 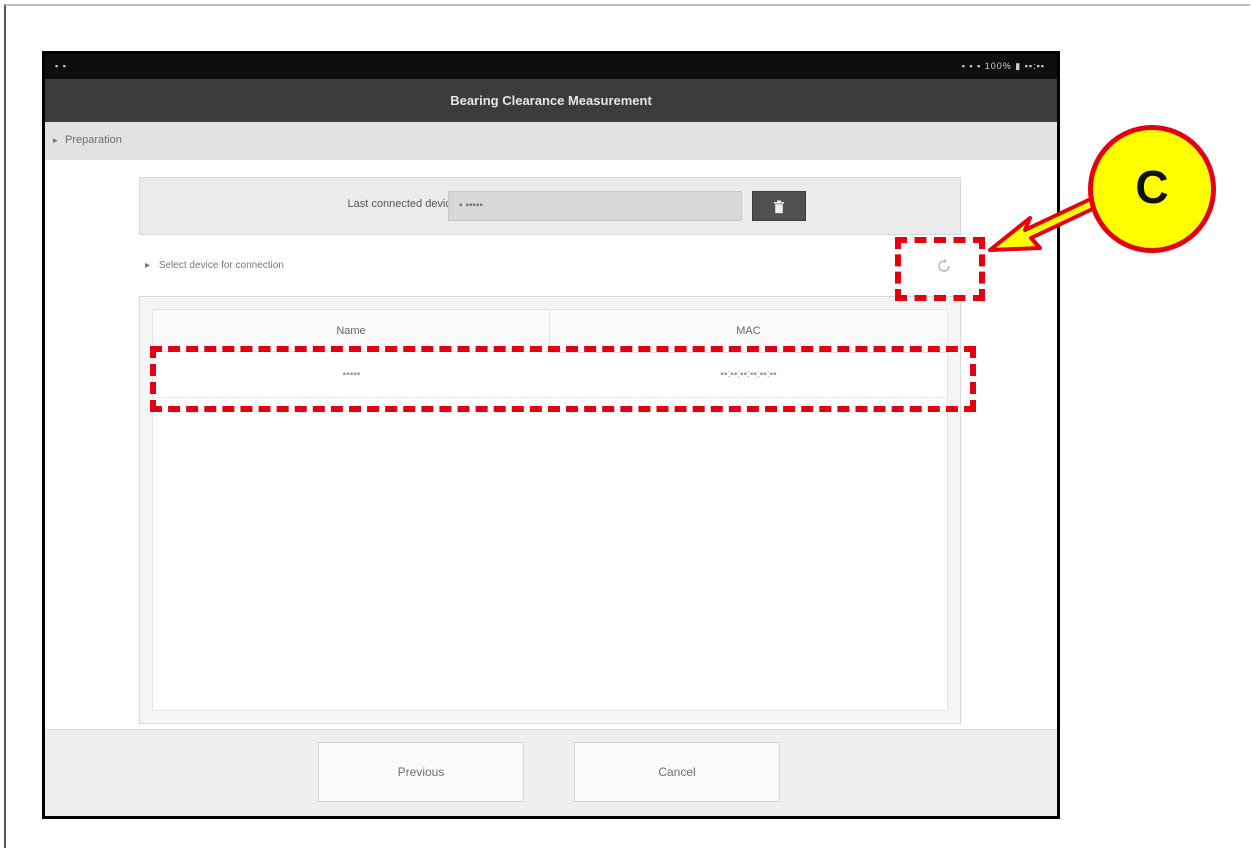 I want to click on last-device-panel: Last connected device ▪ ▪▪▪▪▪, so click(x=550, y=206).